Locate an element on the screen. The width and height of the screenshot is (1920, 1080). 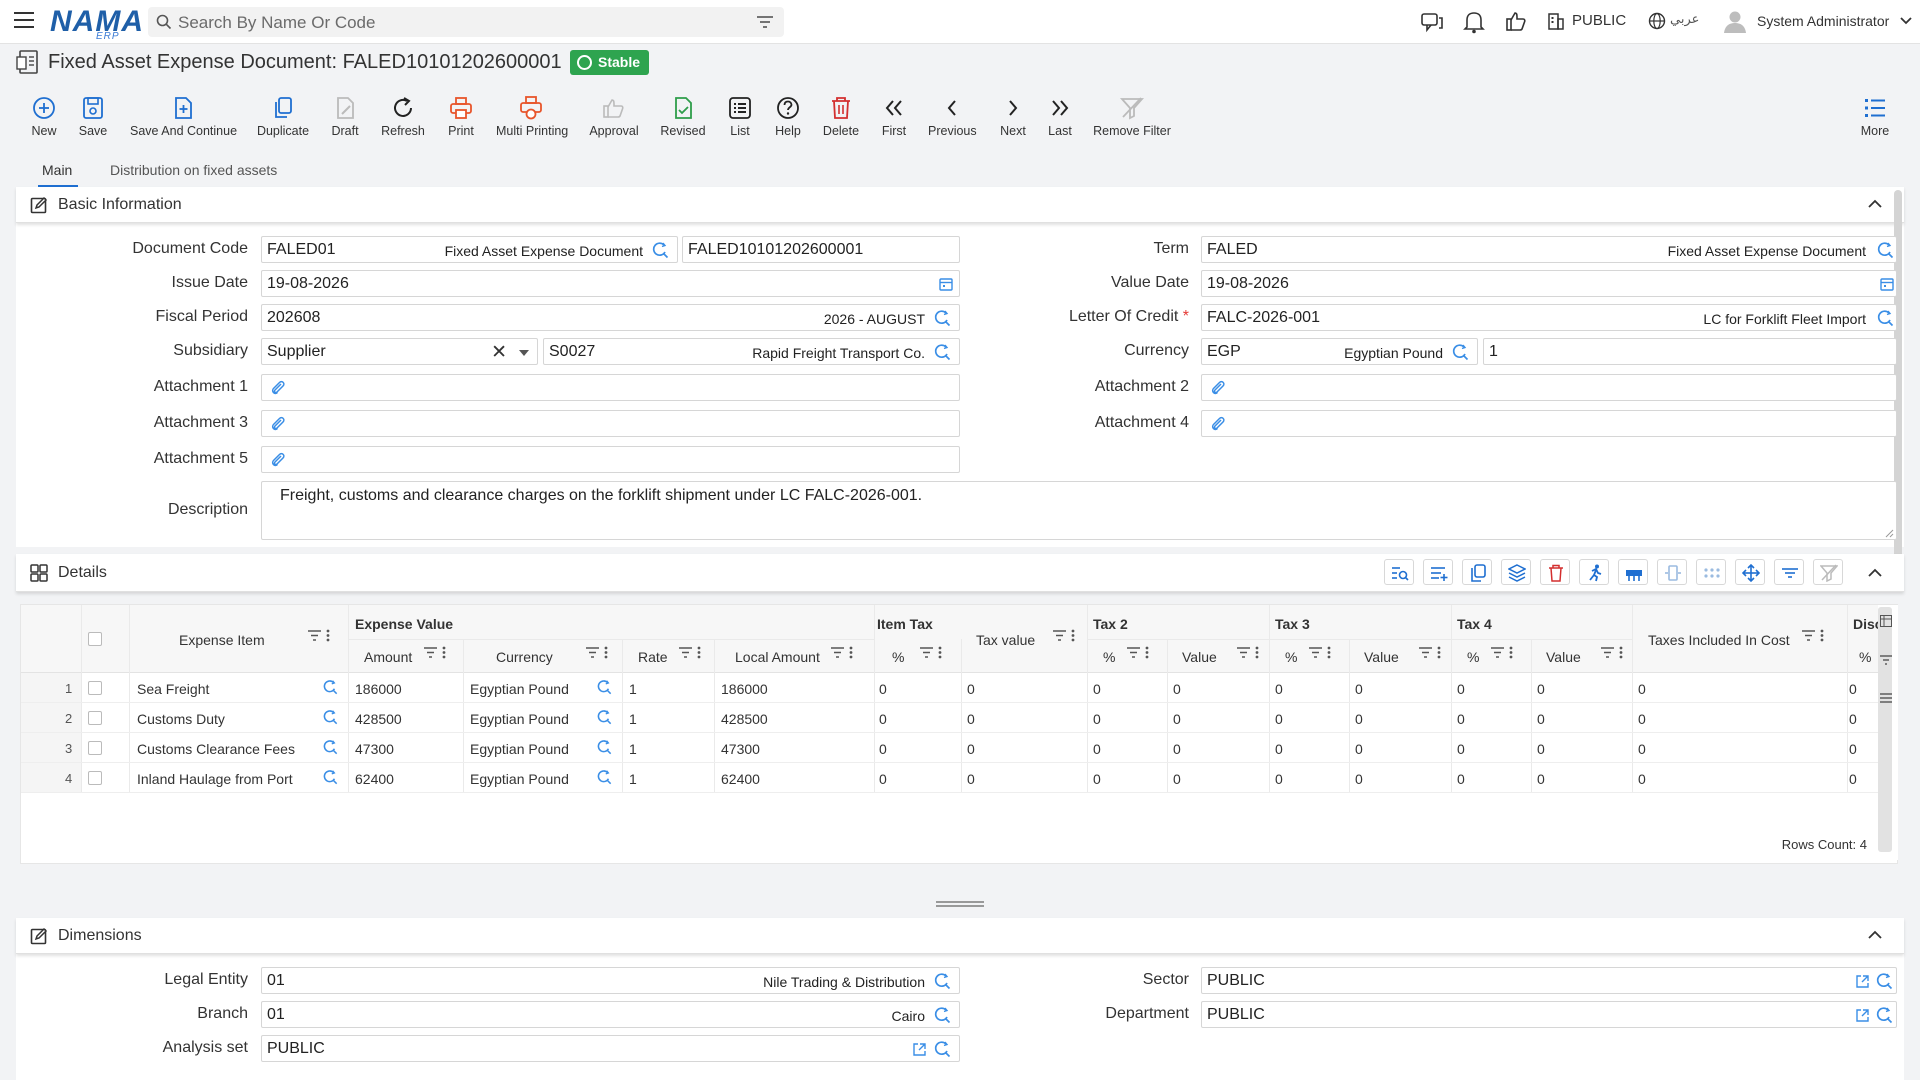
cell-disc: 0 is located at coordinates (1853, 719).